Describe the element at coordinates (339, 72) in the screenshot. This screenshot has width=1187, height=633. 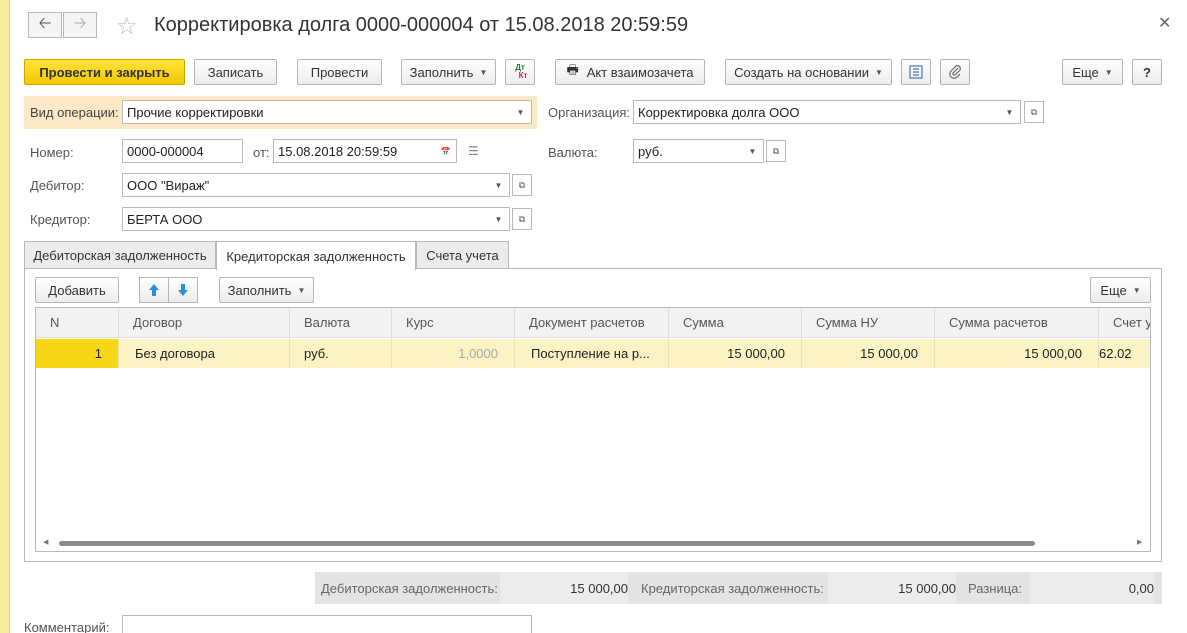
I see `post-button: Провести` at that location.